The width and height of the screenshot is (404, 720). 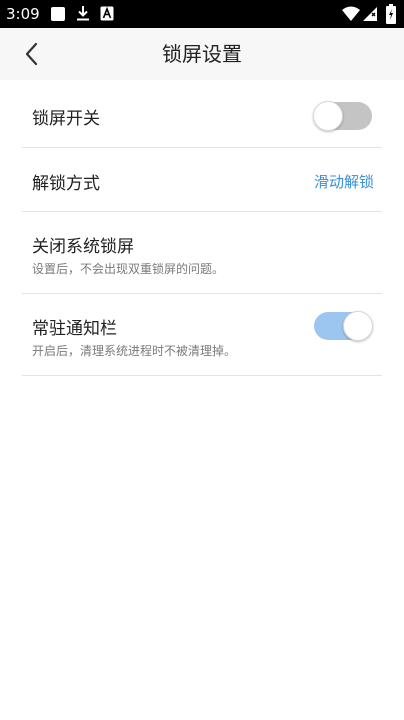 What do you see at coordinates (202, 116) in the screenshot?
I see `setting-row-lock-switch: 锁屏开关` at bounding box center [202, 116].